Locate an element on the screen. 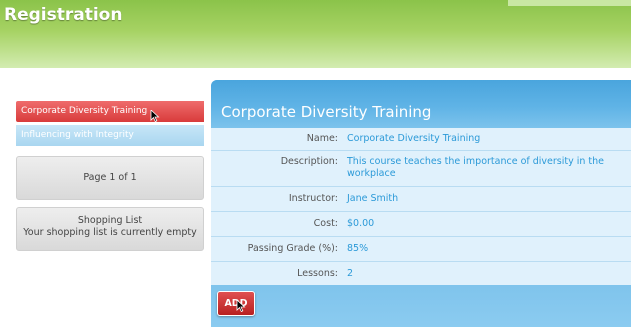 This screenshot has width=631, height=327. detail-row-cost: Cost: $0.00 is located at coordinates (421, 223).